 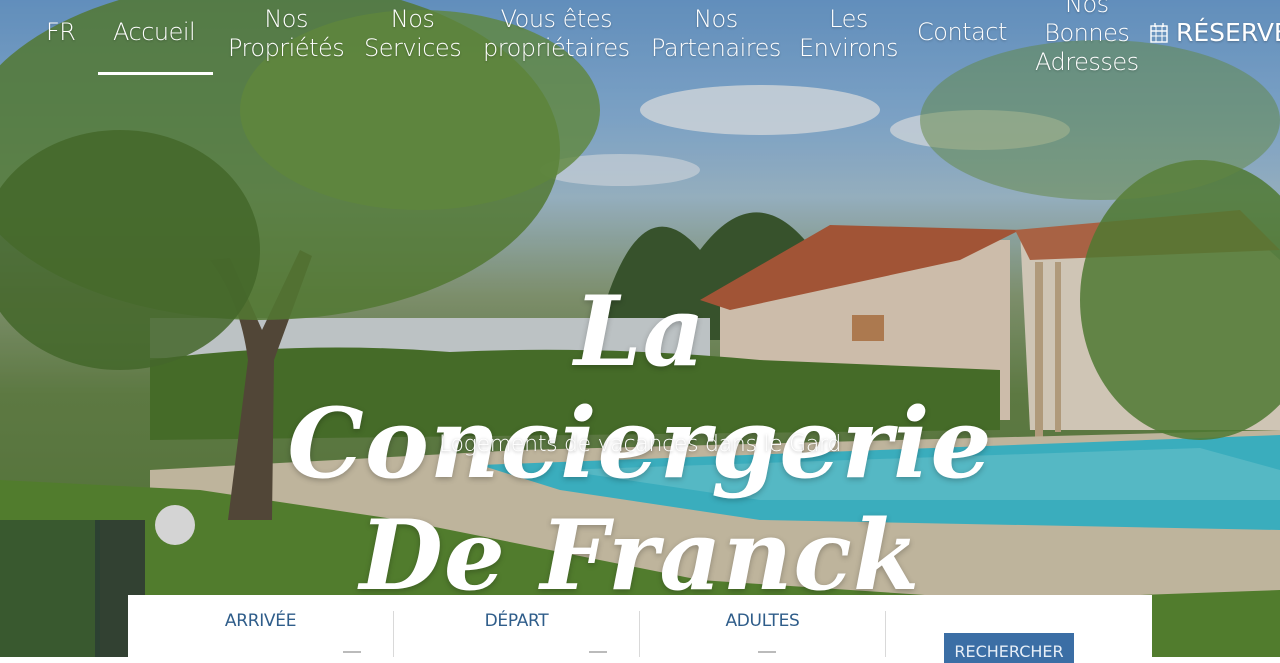 I want to click on nav-item-partenaires: Nos Partenaires, so click(x=716, y=34).